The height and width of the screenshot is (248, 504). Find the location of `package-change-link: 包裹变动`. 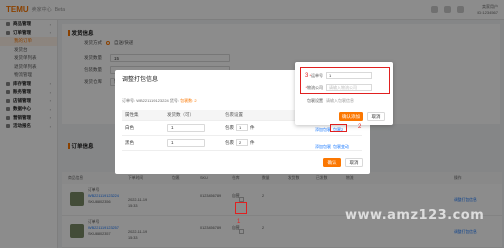

package-change-link: 包裹变动 is located at coordinates (341, 147).